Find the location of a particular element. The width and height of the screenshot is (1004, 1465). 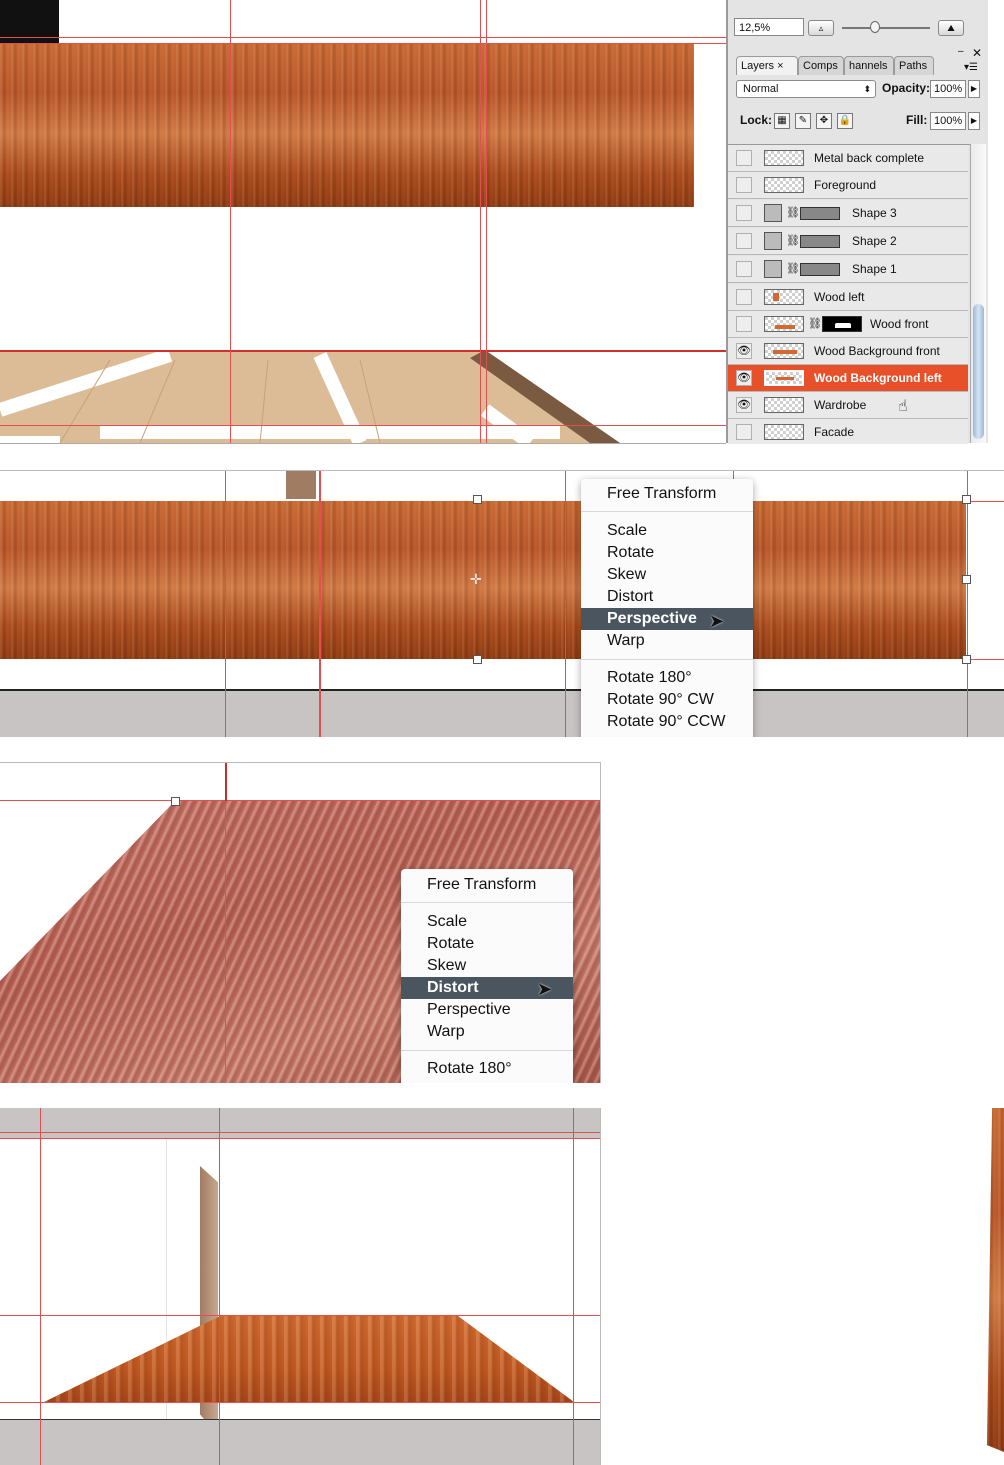

layer-row: Facade is located at coordinates (848, 431).